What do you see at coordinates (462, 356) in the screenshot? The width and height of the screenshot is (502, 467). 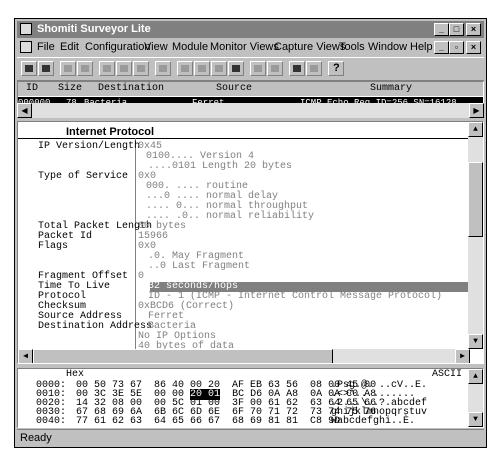 I see `decode-scroll-right-button: ▶` at bounding box center [462, 356].